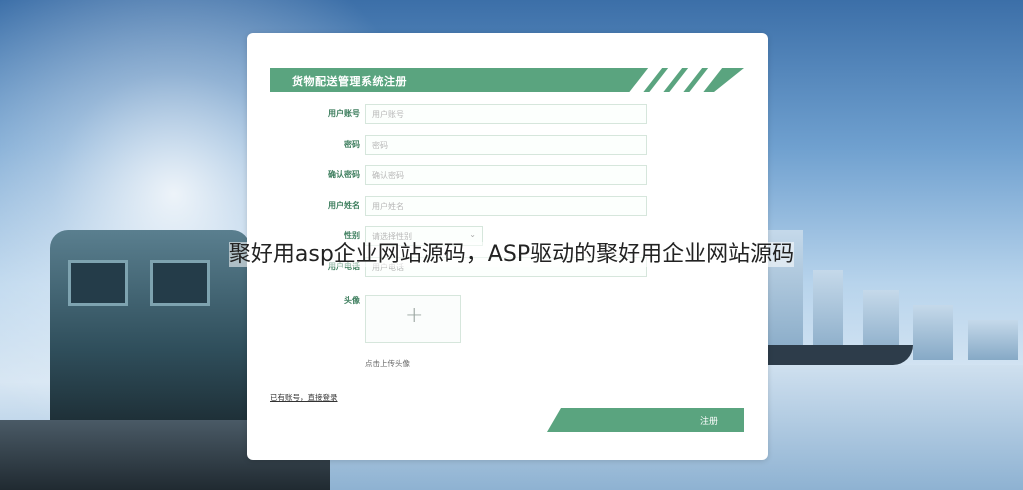 This screenshot has height=490, width=1023. Describe the element at coordinates (506, 145) in the screenshot. I see `password-input` at that location.